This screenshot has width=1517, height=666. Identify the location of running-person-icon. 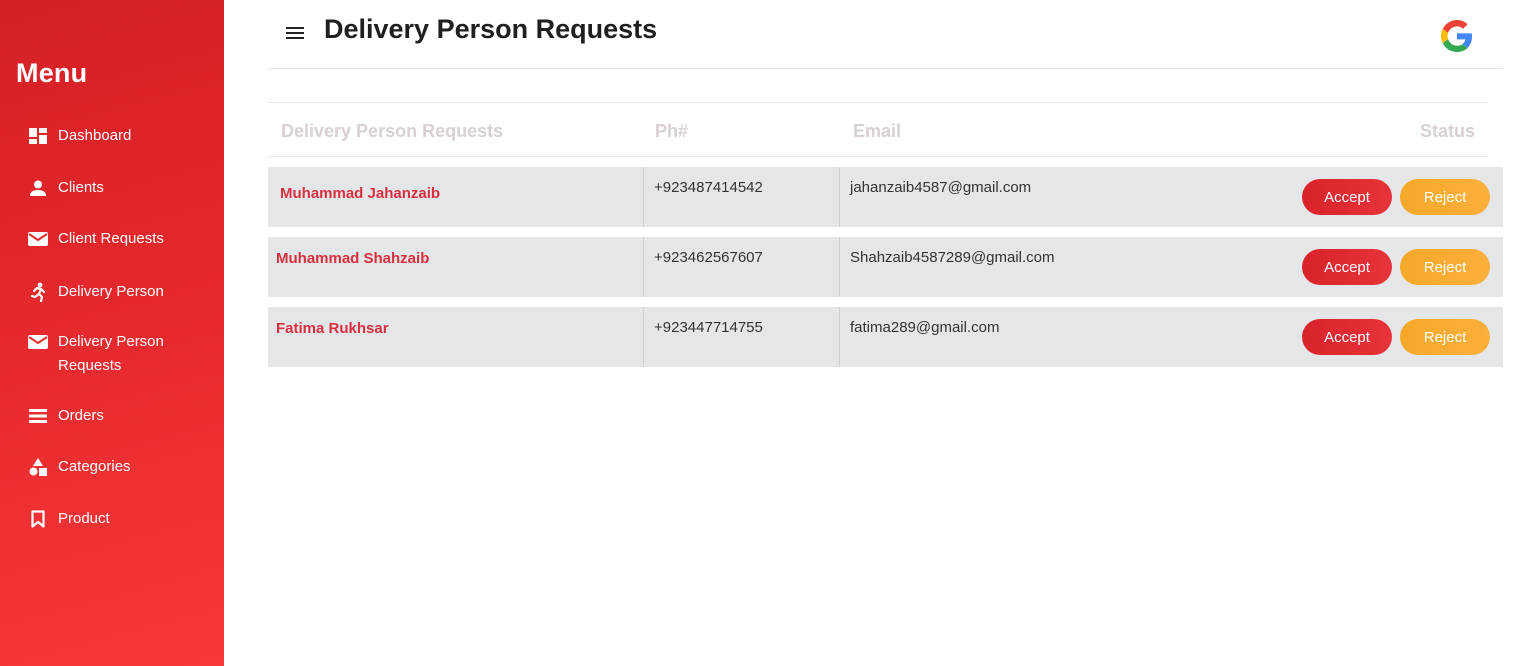
(38, 292).